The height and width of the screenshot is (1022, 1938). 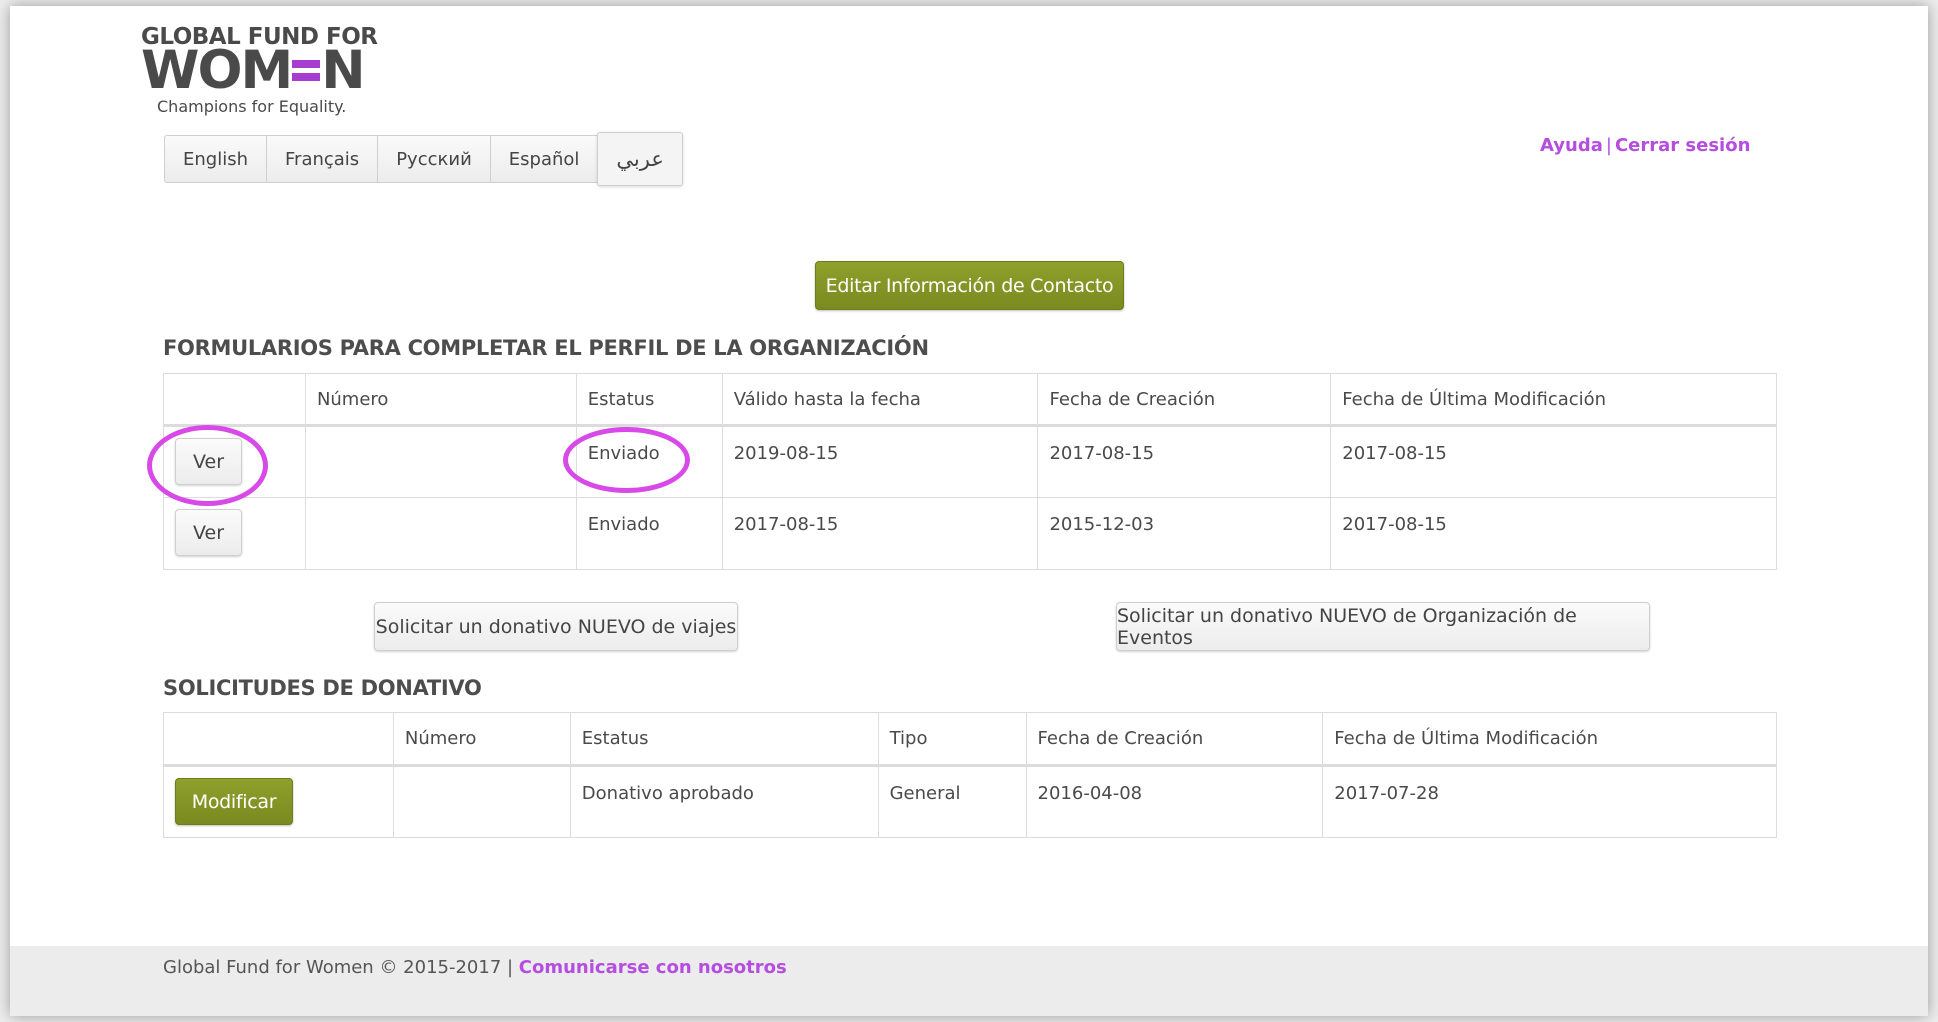 What do you see at coordinates (1184, 461) in the screenshot?
I see `creacion-cell: 2017-08-15` at bounding box center [1184, 461].